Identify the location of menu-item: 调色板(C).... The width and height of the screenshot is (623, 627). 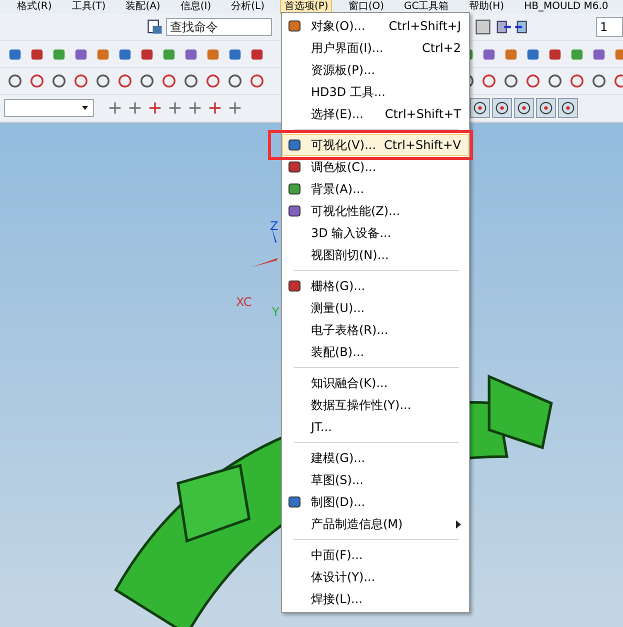
(375, 167).